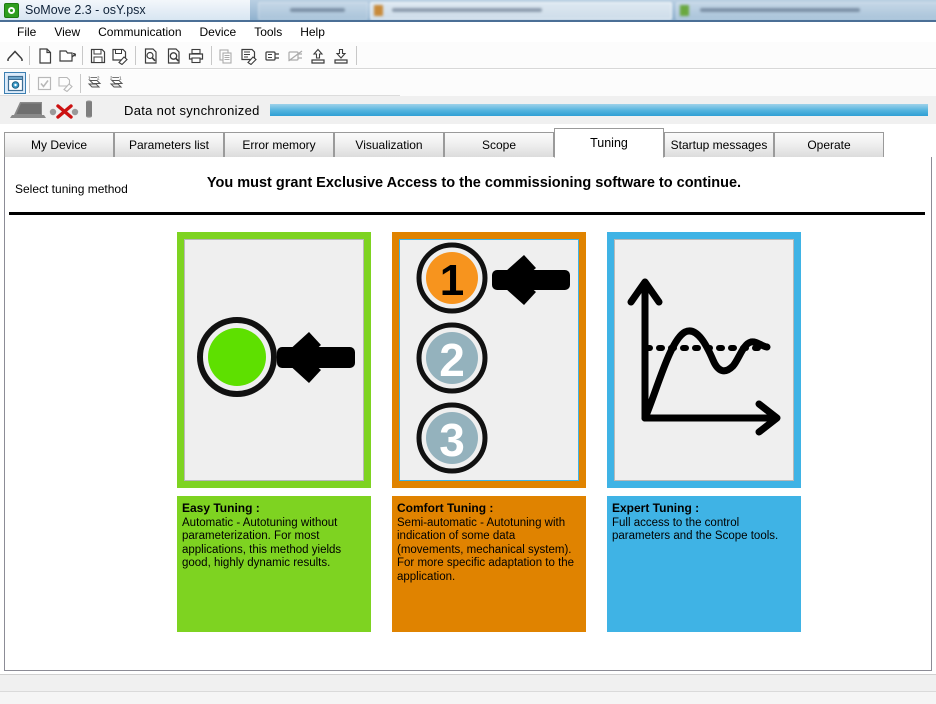  I want to click on tab-parameters-list: Parameters list, so click(169, 144).